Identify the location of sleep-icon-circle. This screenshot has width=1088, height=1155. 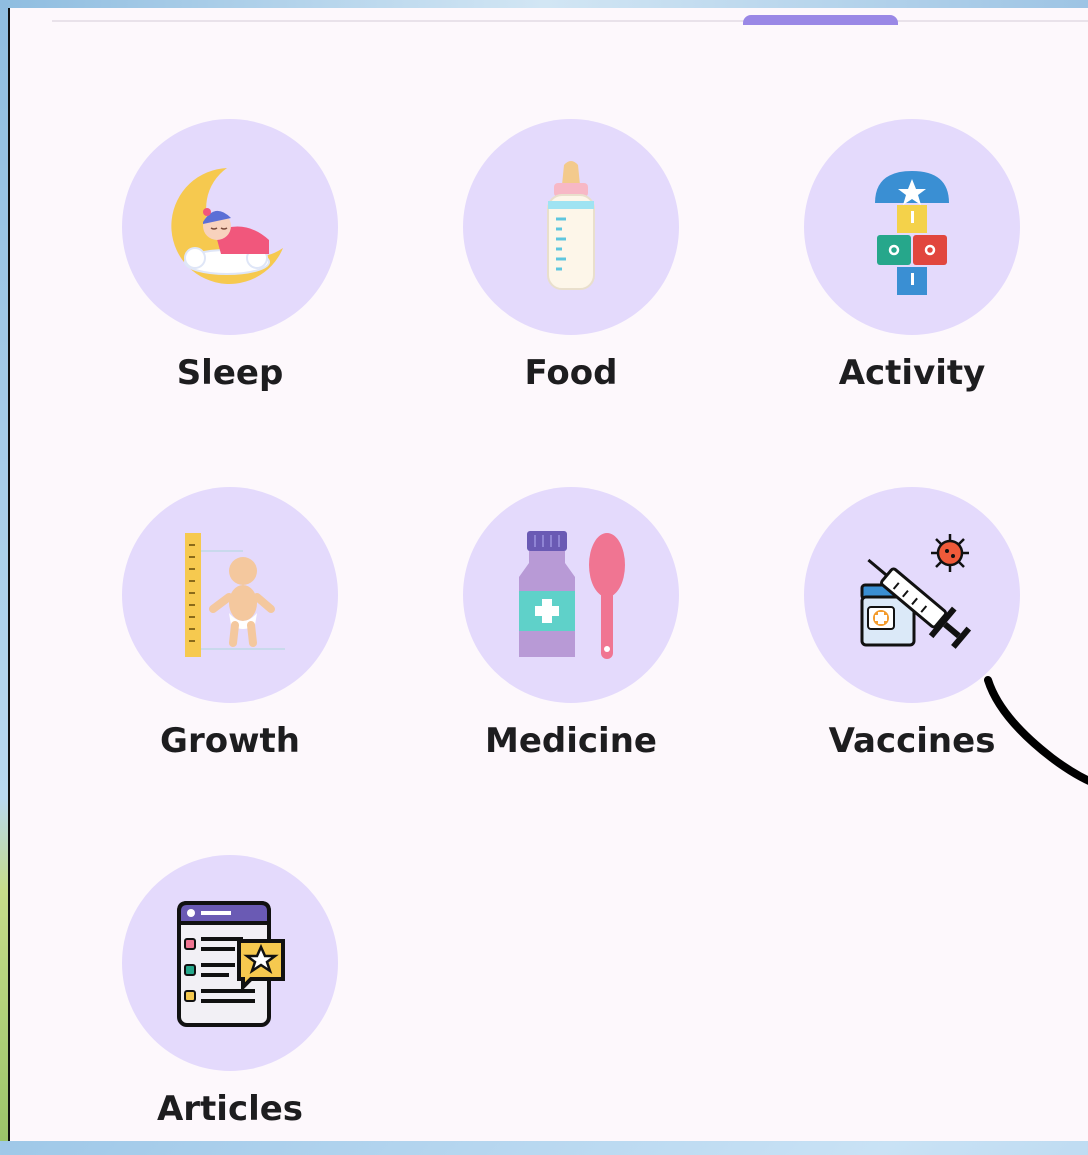
(230, 227).